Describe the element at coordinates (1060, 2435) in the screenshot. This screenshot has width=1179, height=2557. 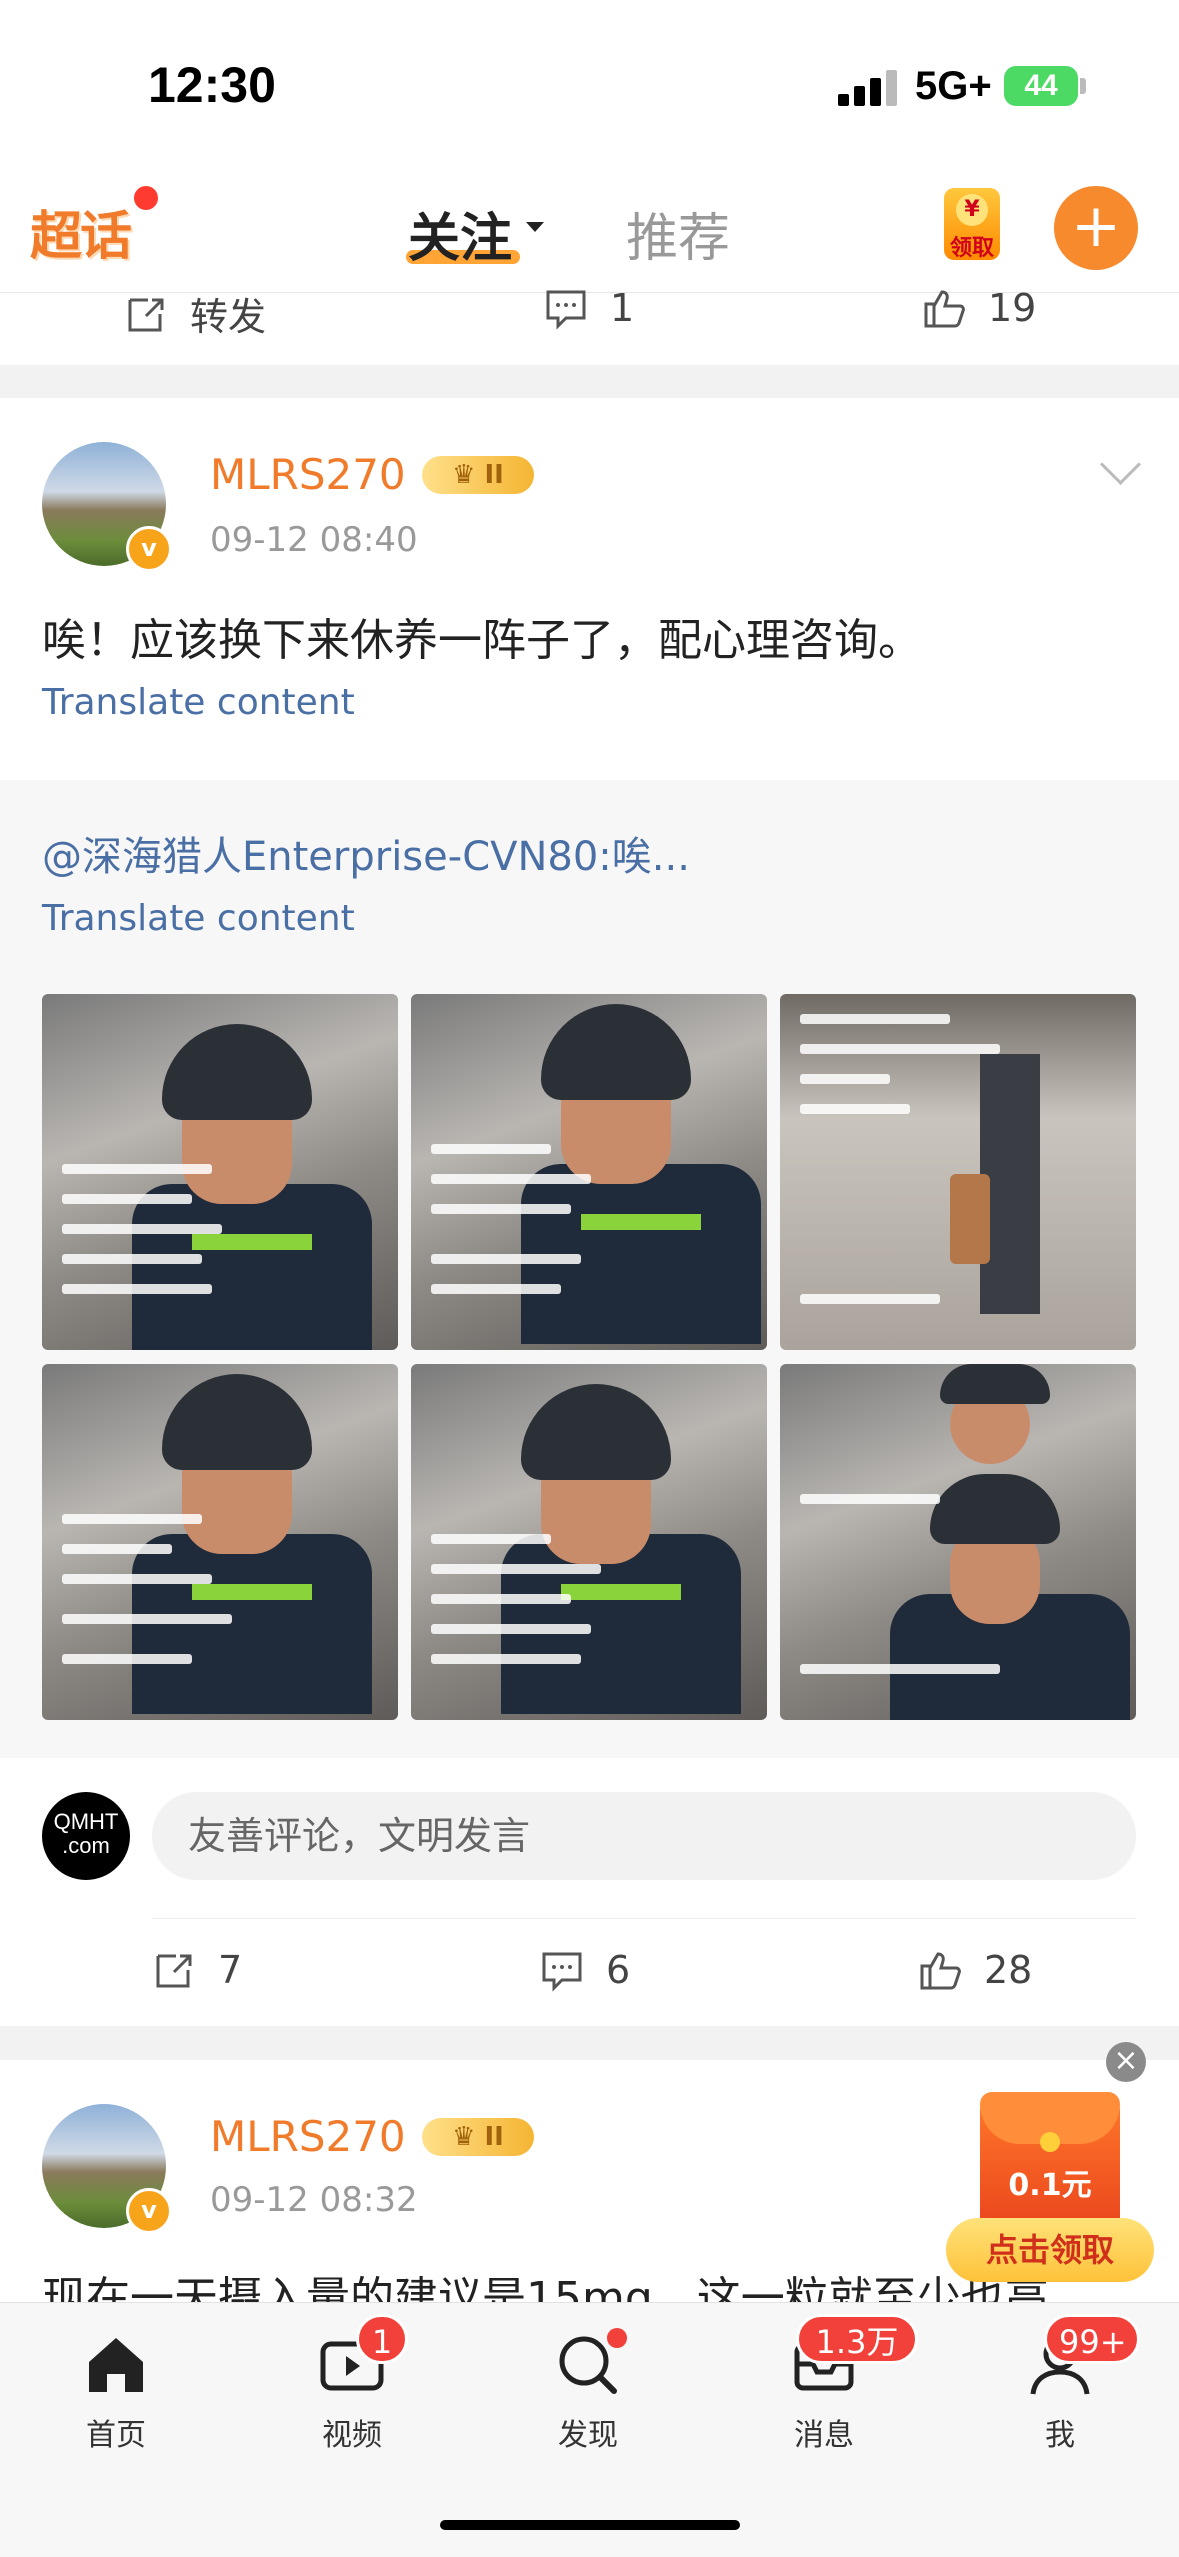
I see `tab-label: 我` at that location.